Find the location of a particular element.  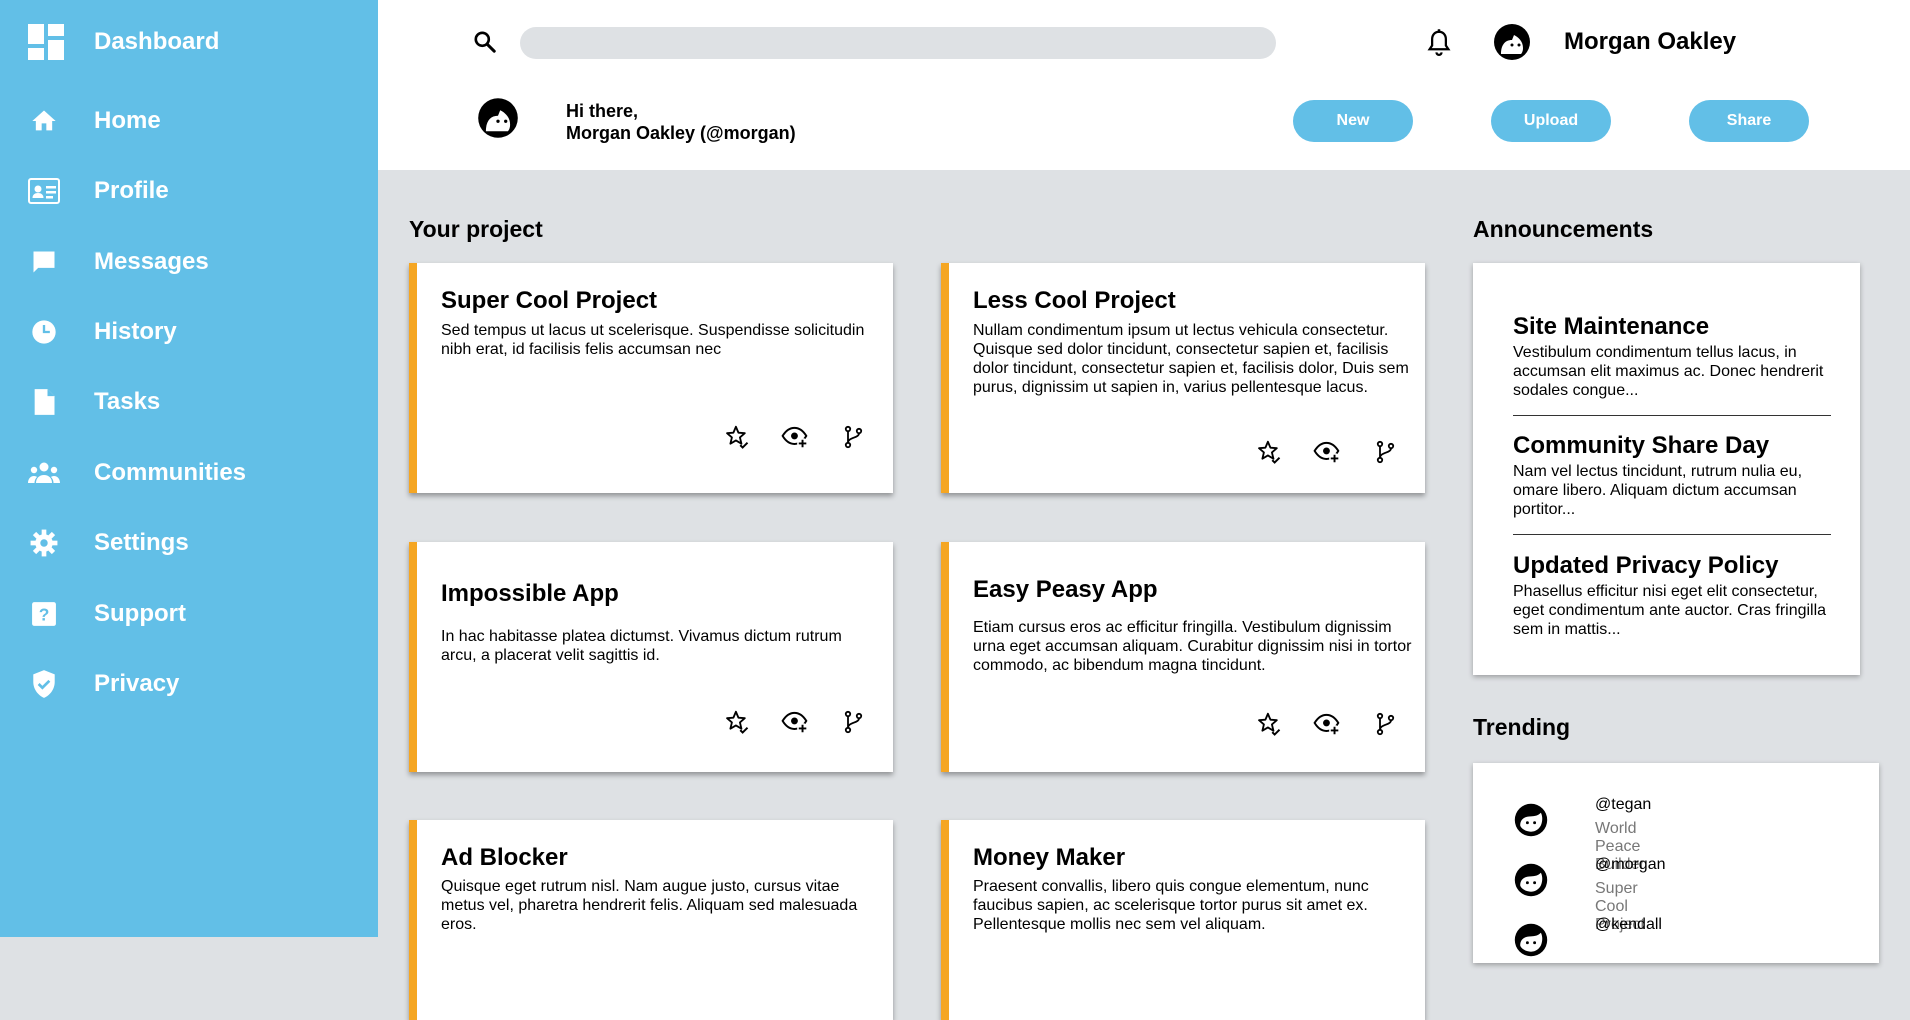

sidebar-item-tasks: Tasks is located at coordinates (94, 402).